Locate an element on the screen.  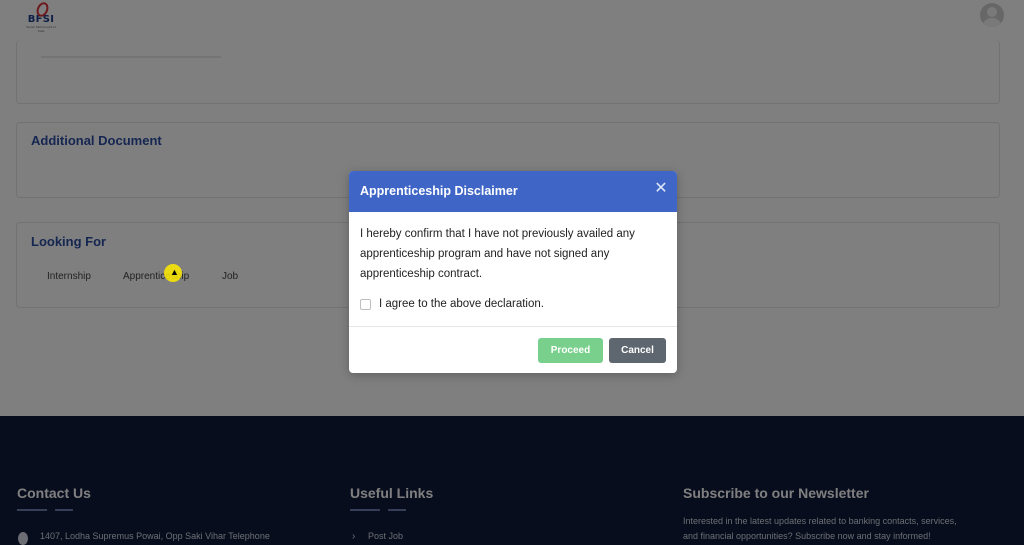
proceed-button: Proceed is located at coordinates (570, 350).